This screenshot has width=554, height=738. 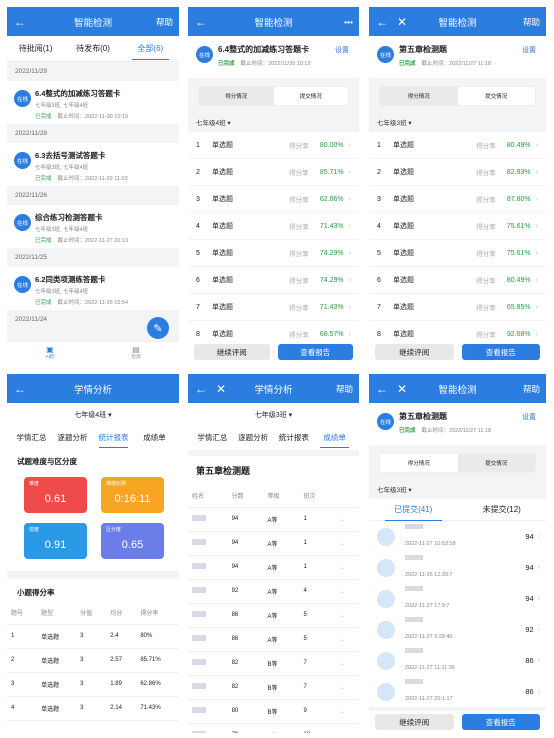 I want to click on question-row: 7 单选题 得分率 71.43% ›, so click(x=273, y=307).